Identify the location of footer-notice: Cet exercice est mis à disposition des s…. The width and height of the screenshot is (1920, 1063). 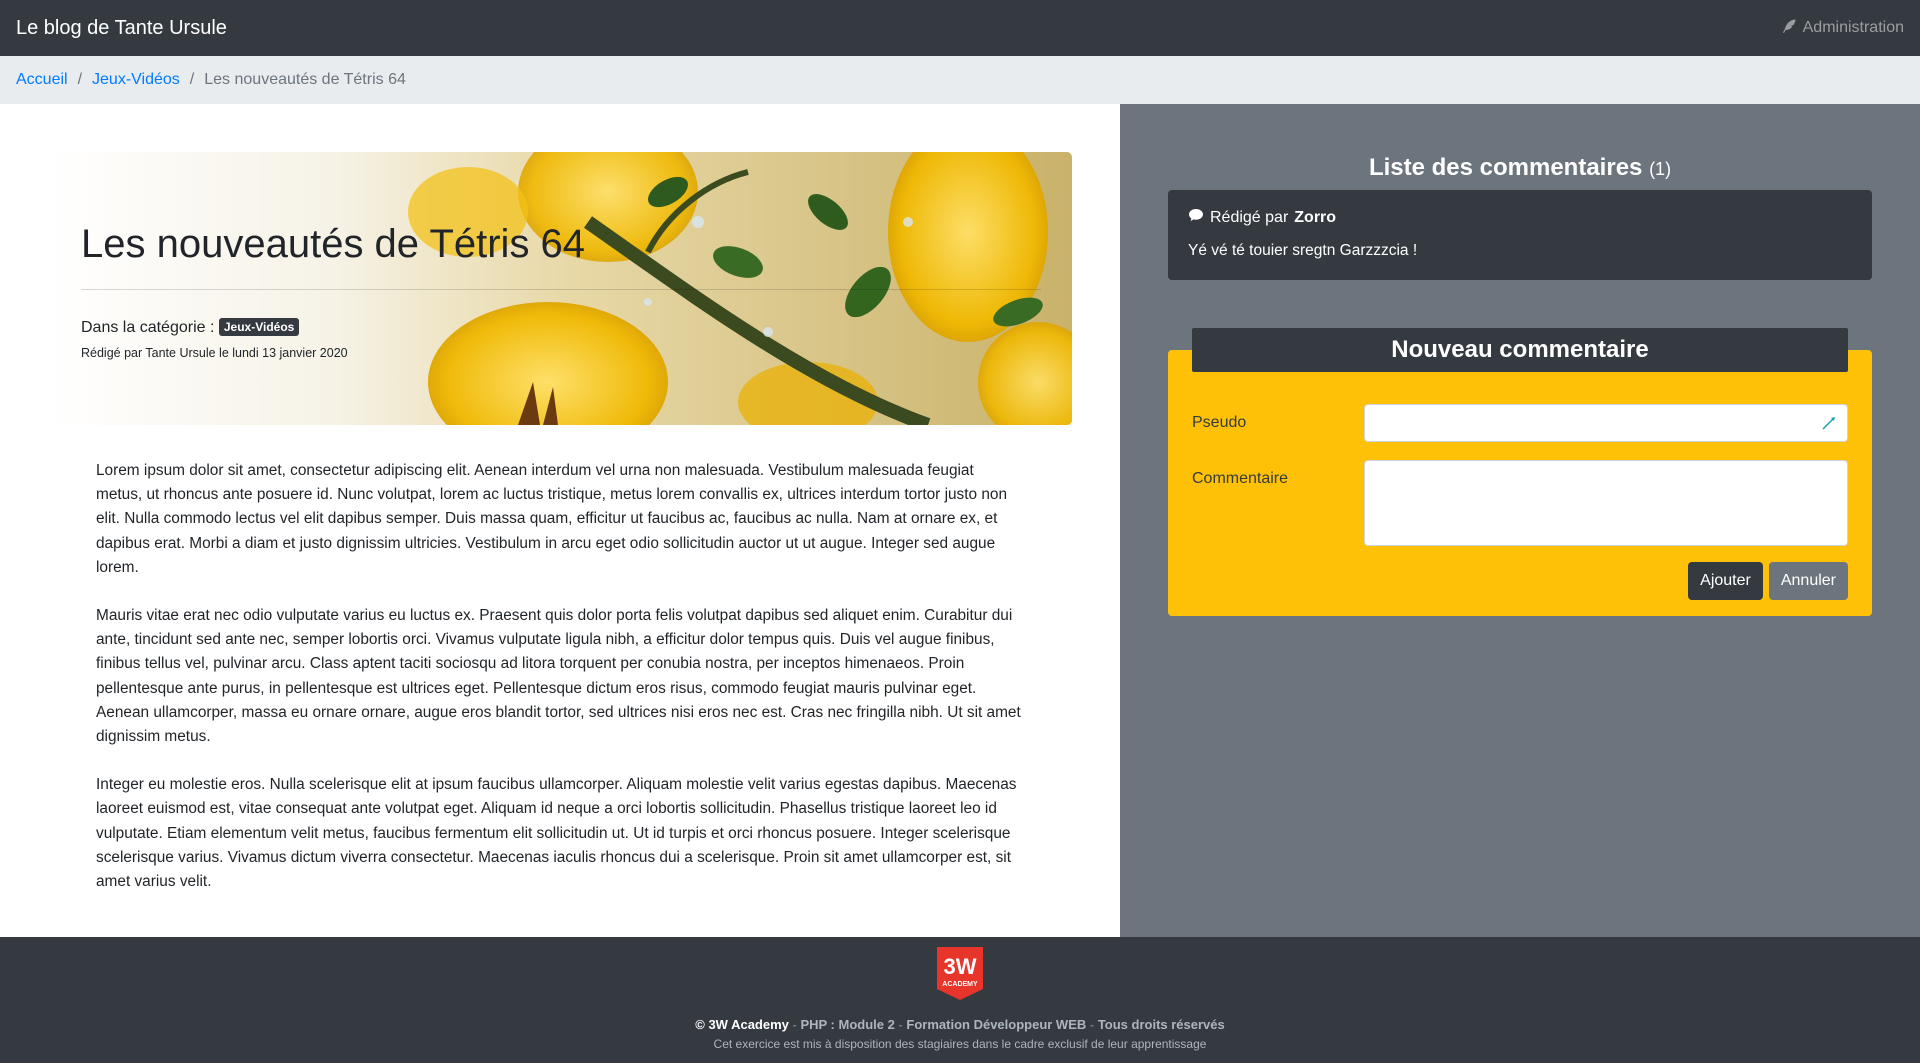
(960, 1044).